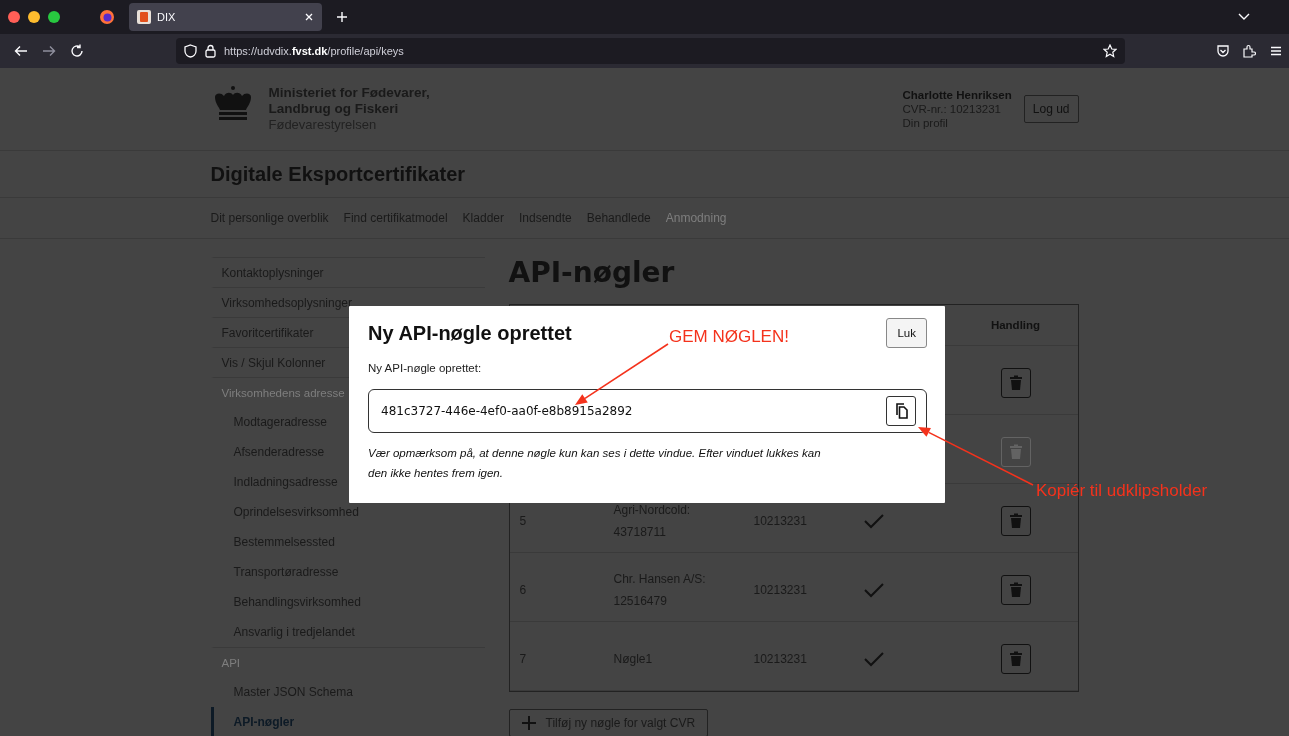 Image resolution: width=1289 pixels, height=736 pixels. What do you see at coordinates (77, 51) in the screenshot?
I see `reload-icon` at bounding box center [77, 51].